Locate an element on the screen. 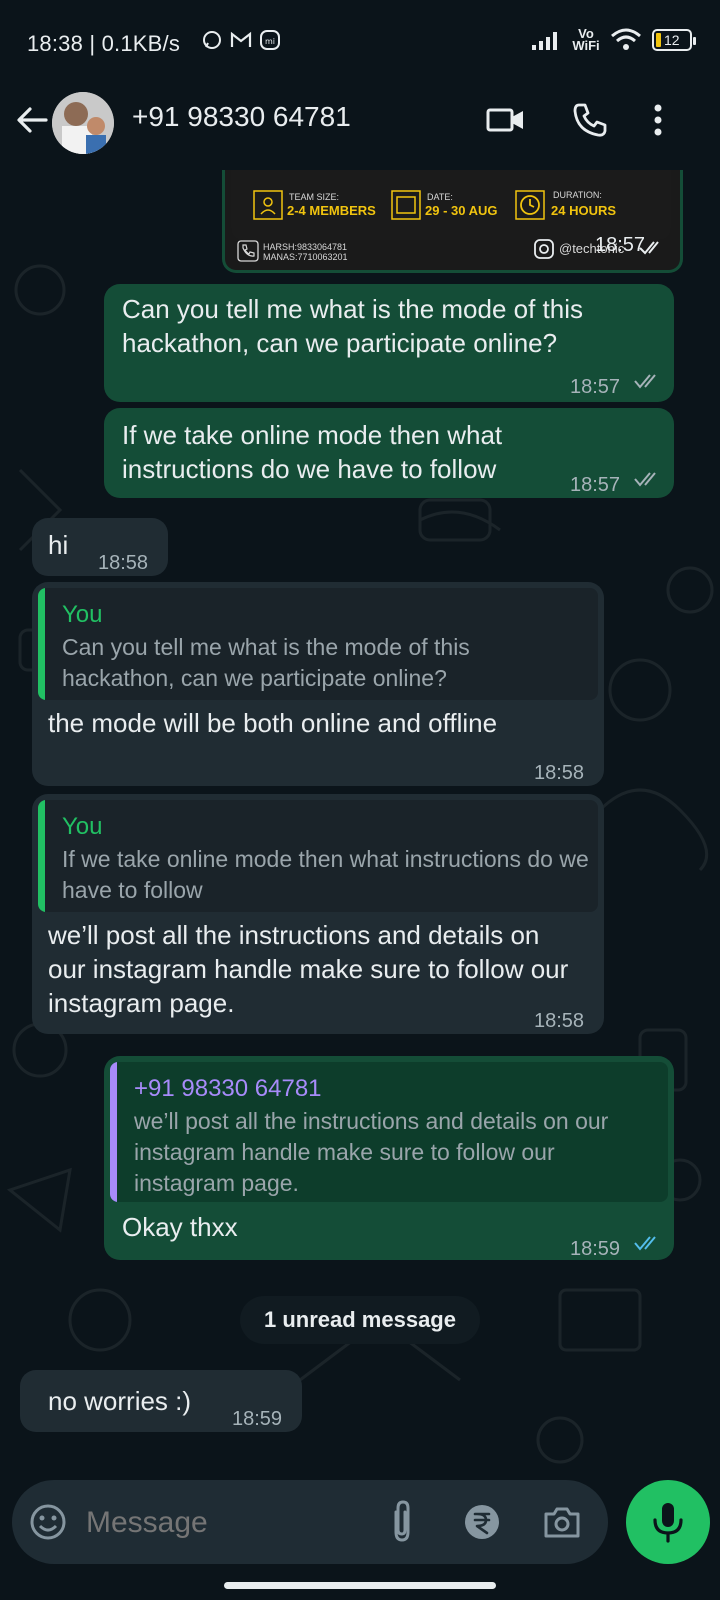 This screenshot has height=1600, width=720. camera-icon is located at coordinates (562, 1522).